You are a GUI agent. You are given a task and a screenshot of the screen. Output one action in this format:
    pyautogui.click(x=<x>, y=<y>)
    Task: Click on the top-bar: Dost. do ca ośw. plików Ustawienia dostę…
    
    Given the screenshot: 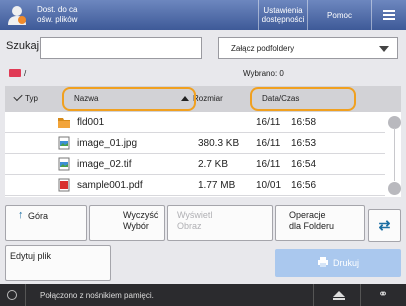 What is the action you would take?
    pyautogui.click(x=203, y=15)
    